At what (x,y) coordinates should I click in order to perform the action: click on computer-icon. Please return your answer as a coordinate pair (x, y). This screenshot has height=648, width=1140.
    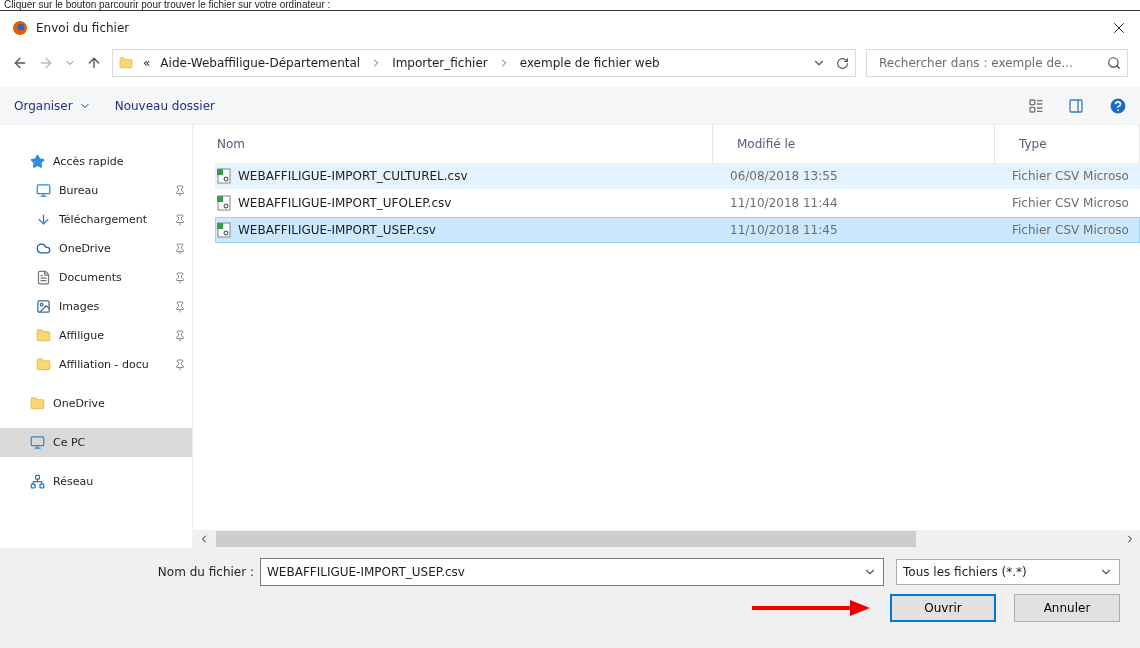
    Looking at the image, I should click on (37, 442).